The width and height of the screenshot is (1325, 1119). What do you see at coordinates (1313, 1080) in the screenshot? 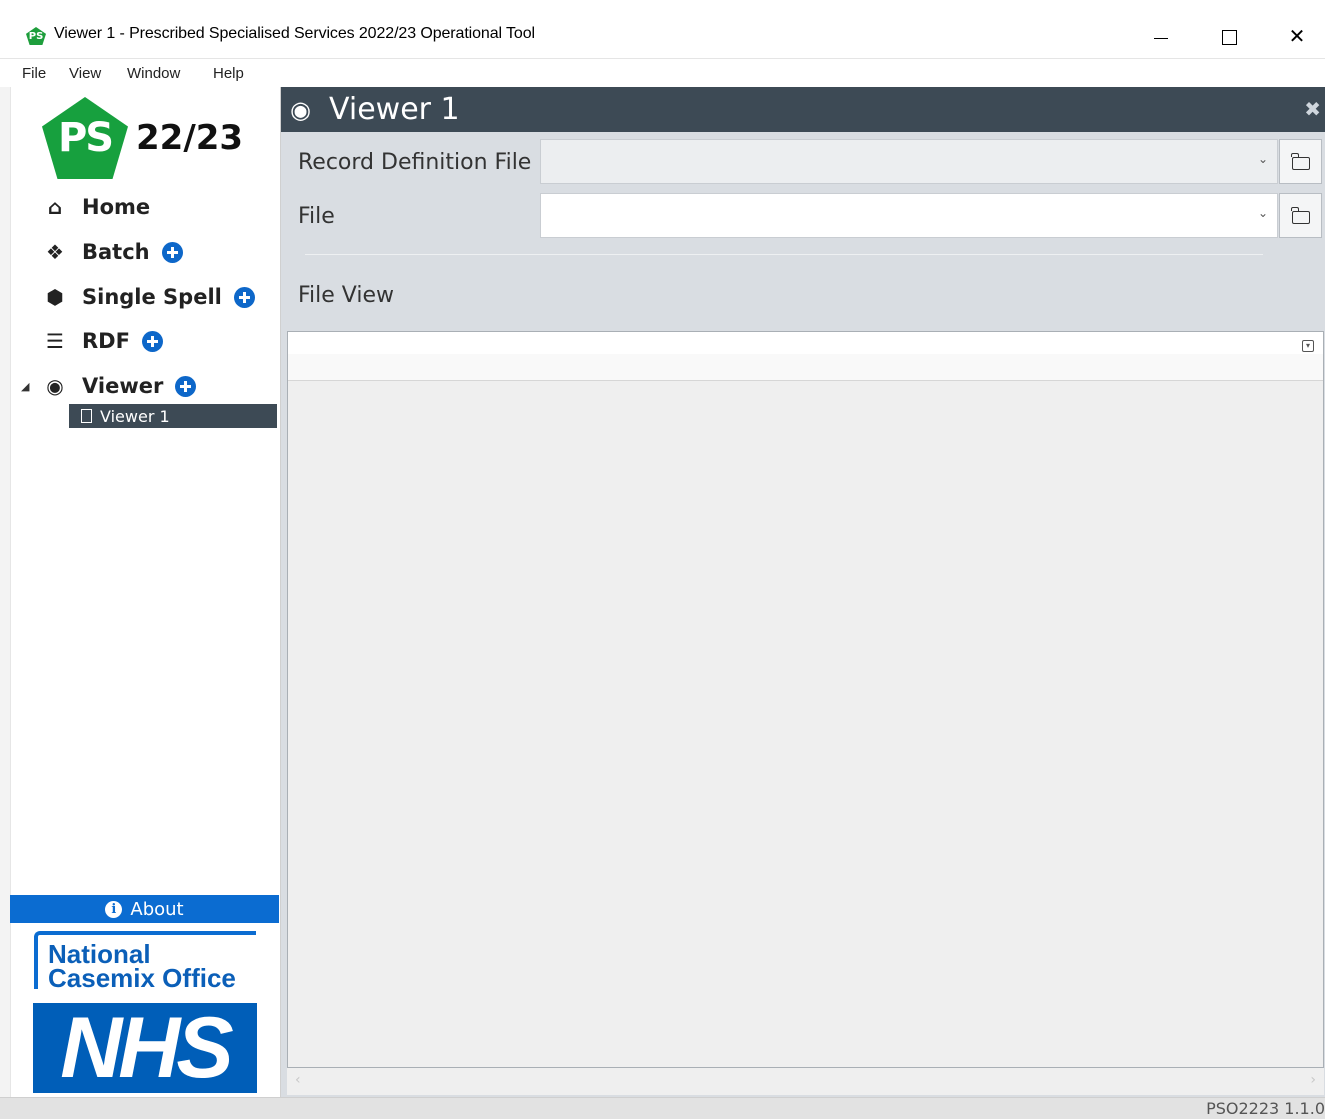
I see `scroll-right-icon: ›` at bounding box center [1313, 1080].